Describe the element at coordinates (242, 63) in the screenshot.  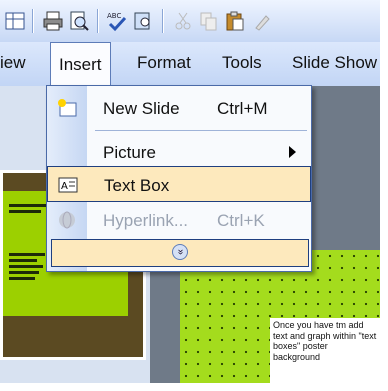
I see `menu-tools: Tools` at that location.